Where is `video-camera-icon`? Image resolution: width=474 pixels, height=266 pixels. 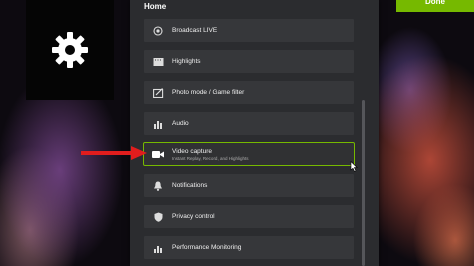 video-camera-icon is located at coordinates (158, 154).